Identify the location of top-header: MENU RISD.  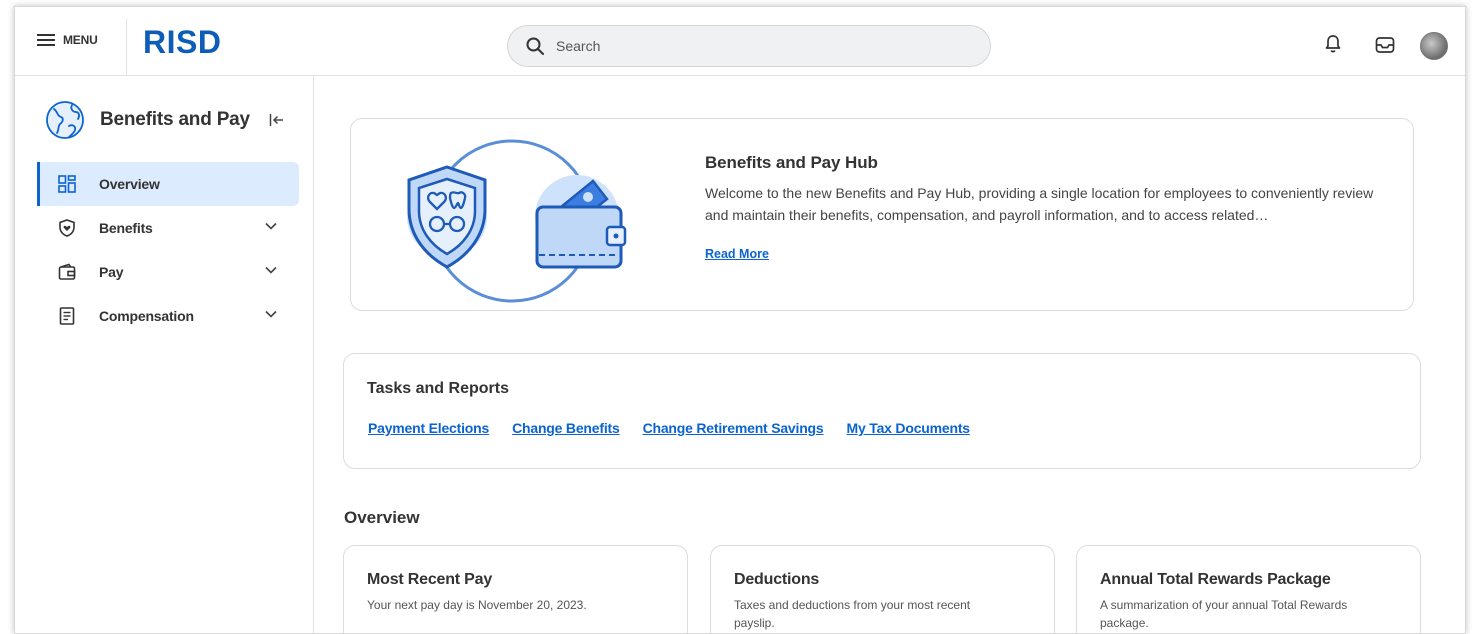
(740, 41).